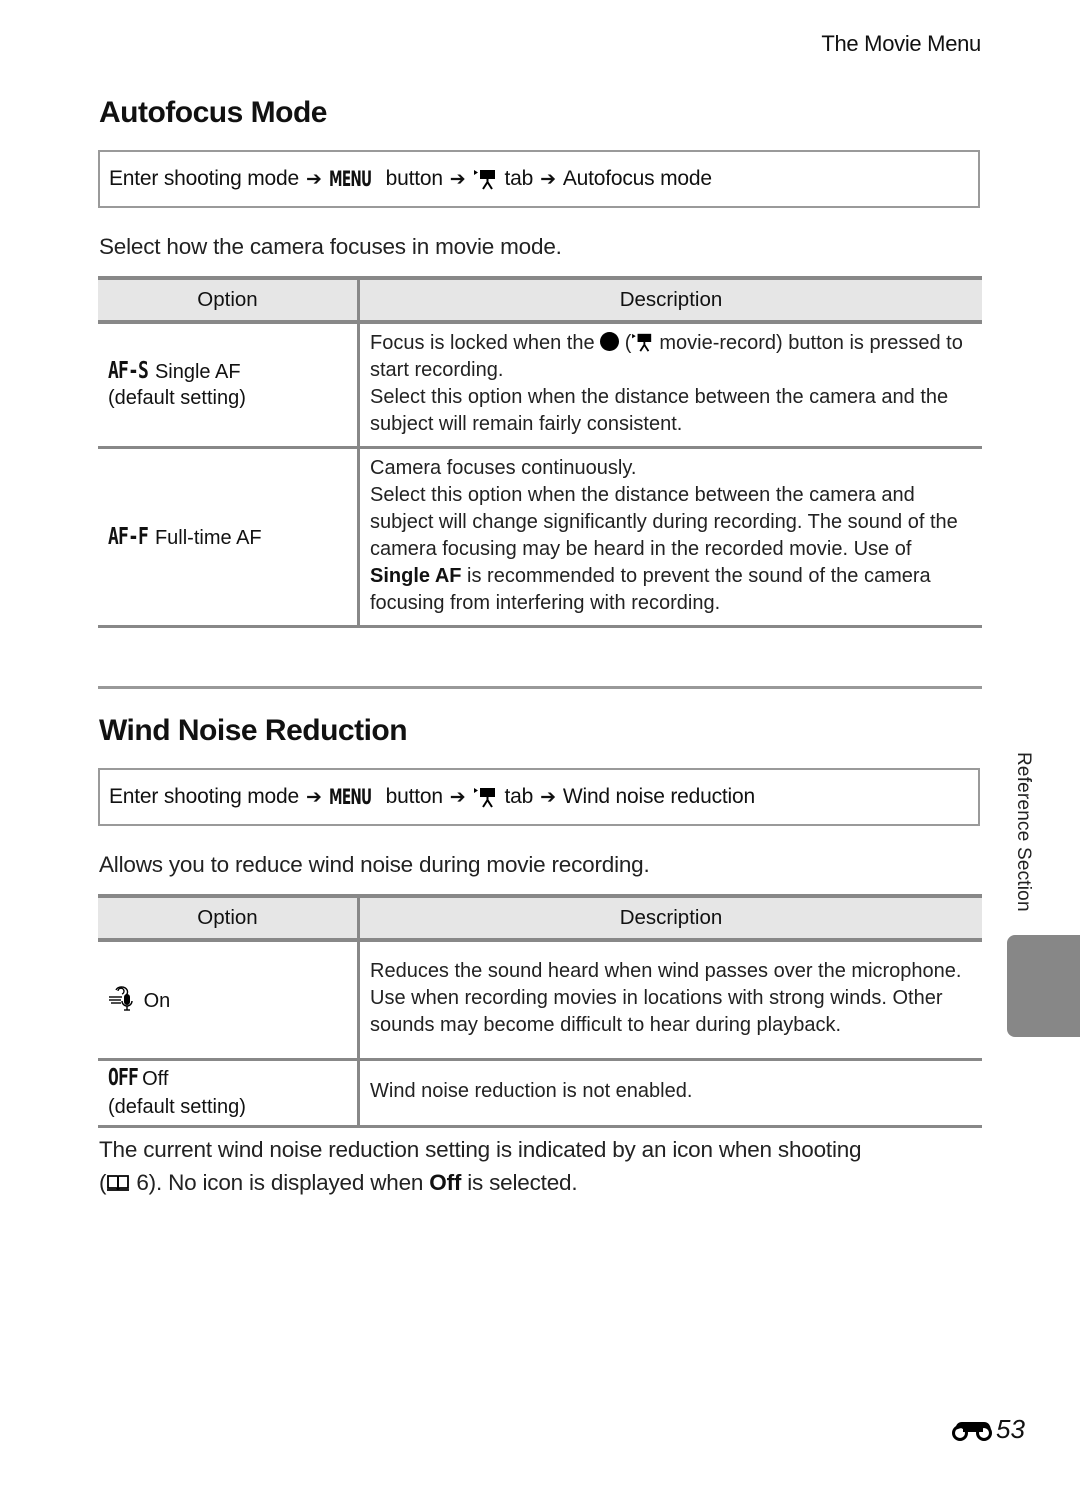 The image size is (1080, 1486). What do you see at coordinates (670, 1093) in the screenshot?
I see `description-cell: Wind noise reduction is not enabled.` at bounding box center [670, 1093].